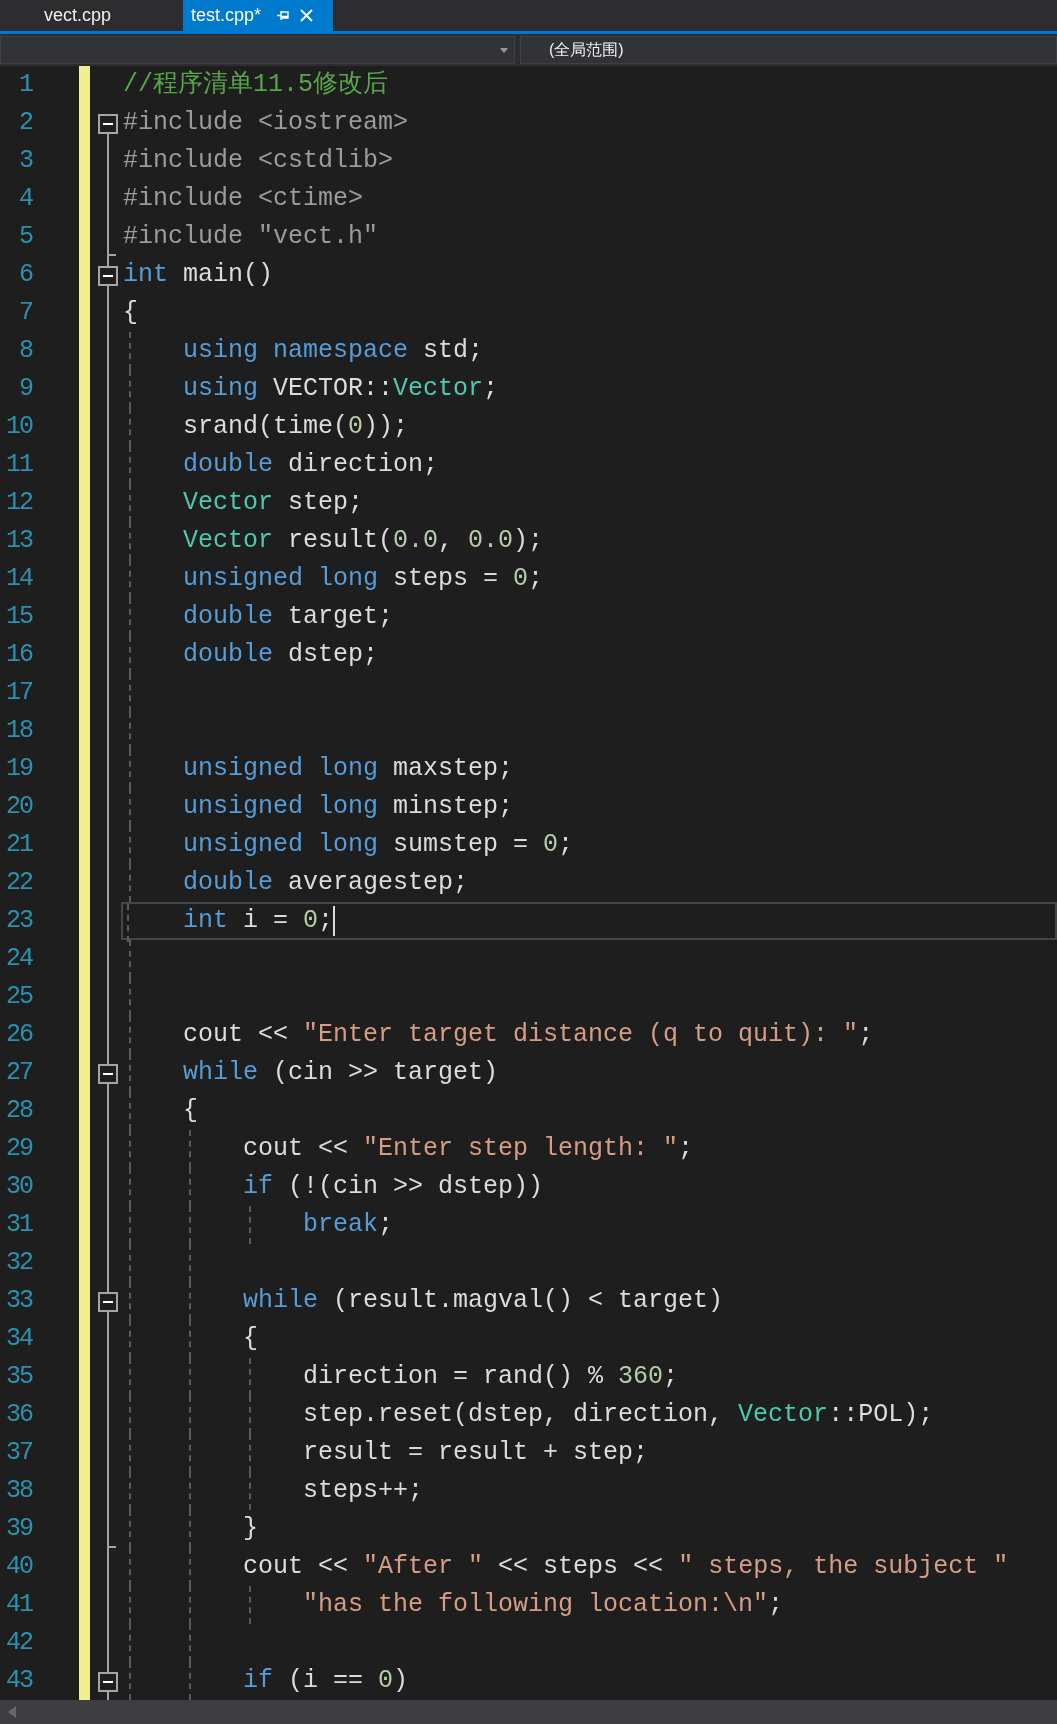 This screenshot has height=1724, width=1057. Describe the element at coordinates (334, 921) in the screenshot. I see `text-cursor` at that location.